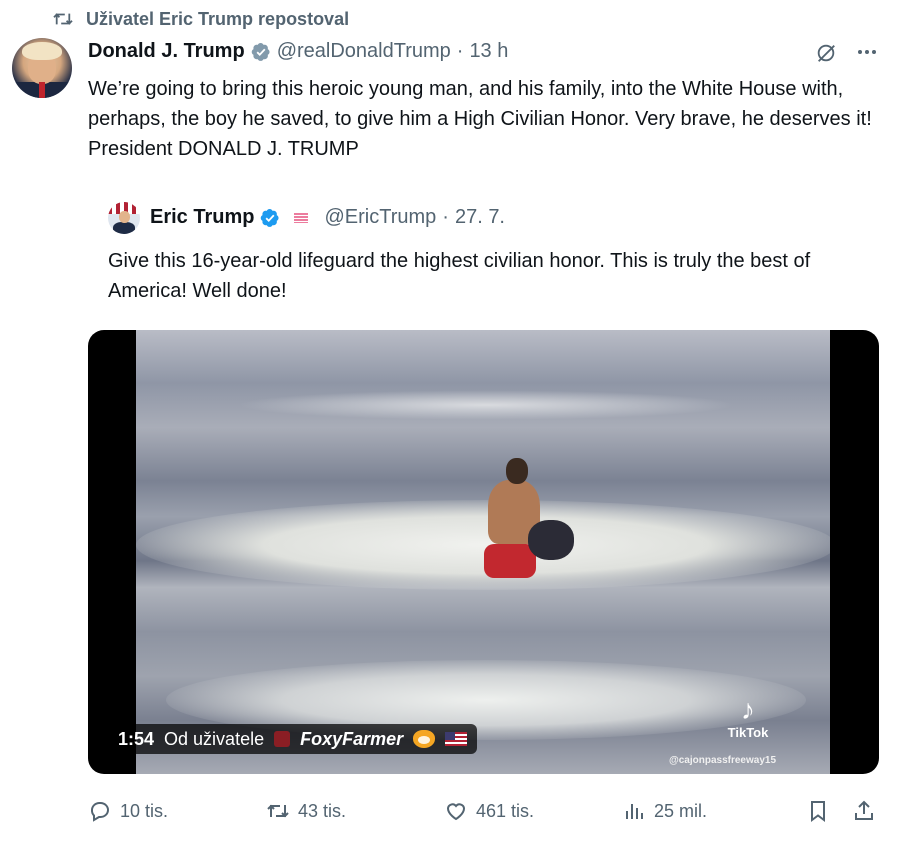 The width and height of the screenshot is (910, 847). What do you see at coordinates (282, 739) in the screenshot?
I see `source-logo-icon` at bounding box center [282, 739].